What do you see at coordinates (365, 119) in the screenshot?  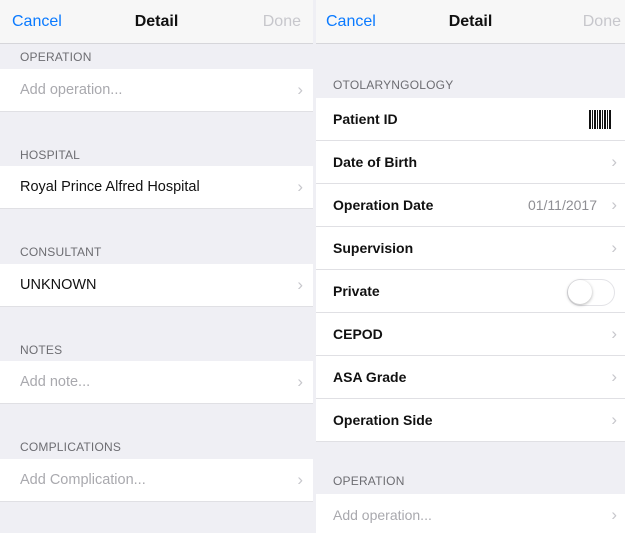 I see `patient-id-label: Patient ID` at bounding box center [365, 119].